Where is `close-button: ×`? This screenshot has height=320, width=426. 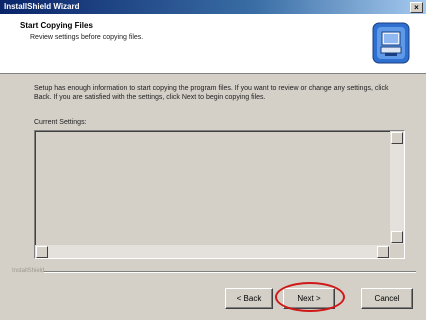 close-button: × is located at coordinates (416, 7).